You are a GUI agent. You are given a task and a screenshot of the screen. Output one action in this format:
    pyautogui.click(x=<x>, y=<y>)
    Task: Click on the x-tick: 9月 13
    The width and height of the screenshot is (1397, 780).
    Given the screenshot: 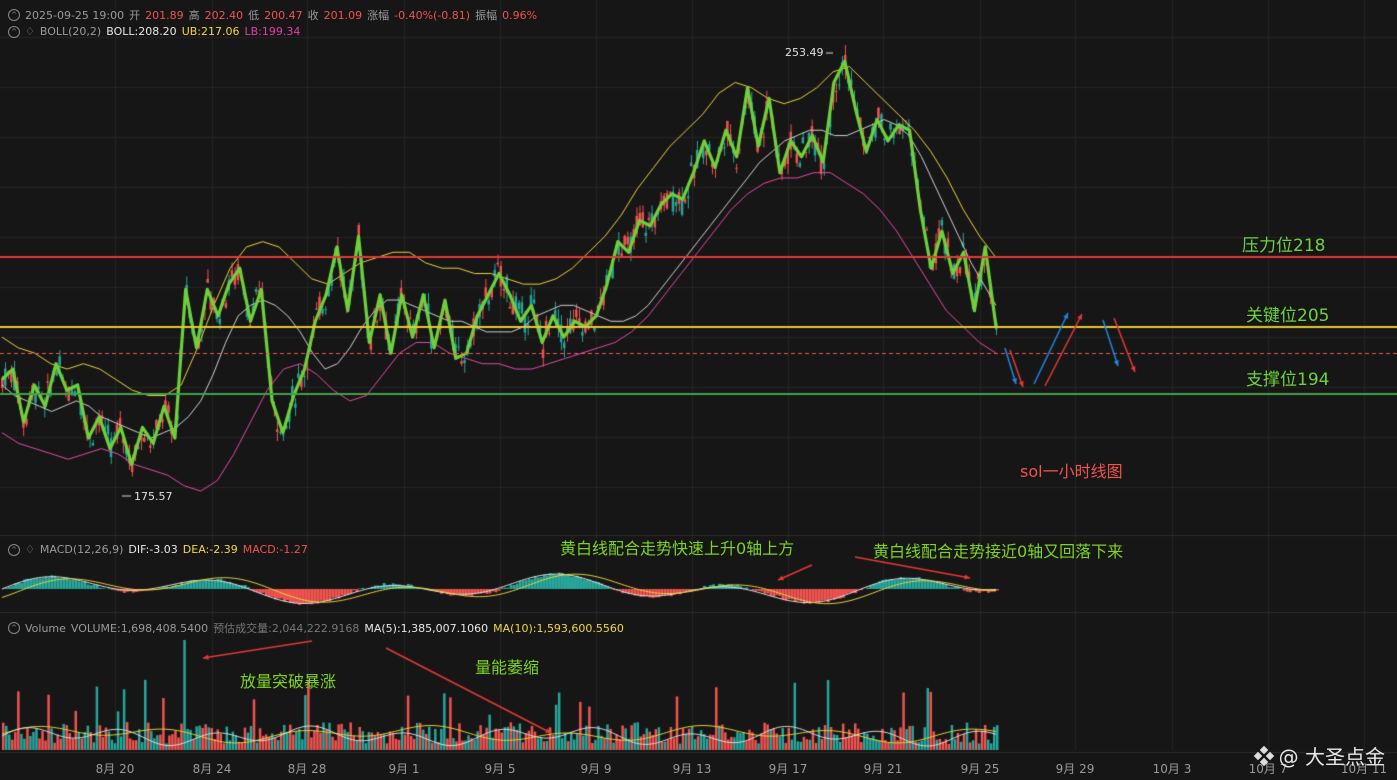 What is the action you would take?
    pyautogui.click(x=692, y=769)
    